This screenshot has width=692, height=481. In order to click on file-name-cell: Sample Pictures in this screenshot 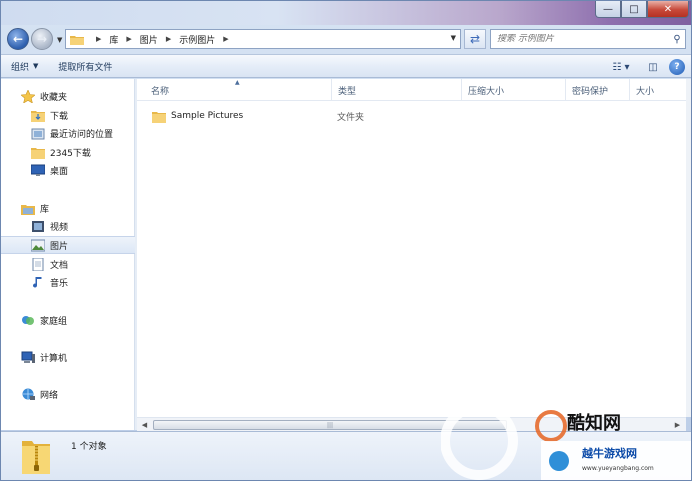, I will do `click(197, 116)`.